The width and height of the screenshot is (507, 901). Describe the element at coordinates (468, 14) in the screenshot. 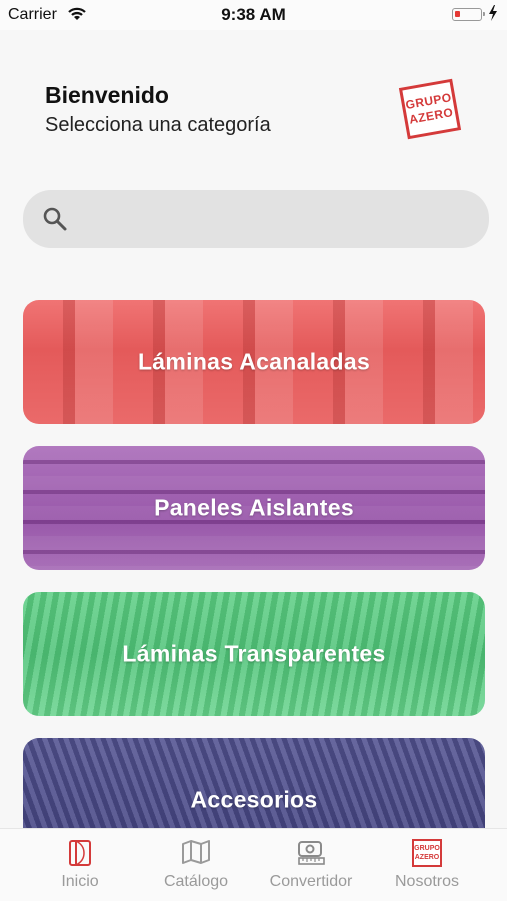

I see `battery-icon` at that location.